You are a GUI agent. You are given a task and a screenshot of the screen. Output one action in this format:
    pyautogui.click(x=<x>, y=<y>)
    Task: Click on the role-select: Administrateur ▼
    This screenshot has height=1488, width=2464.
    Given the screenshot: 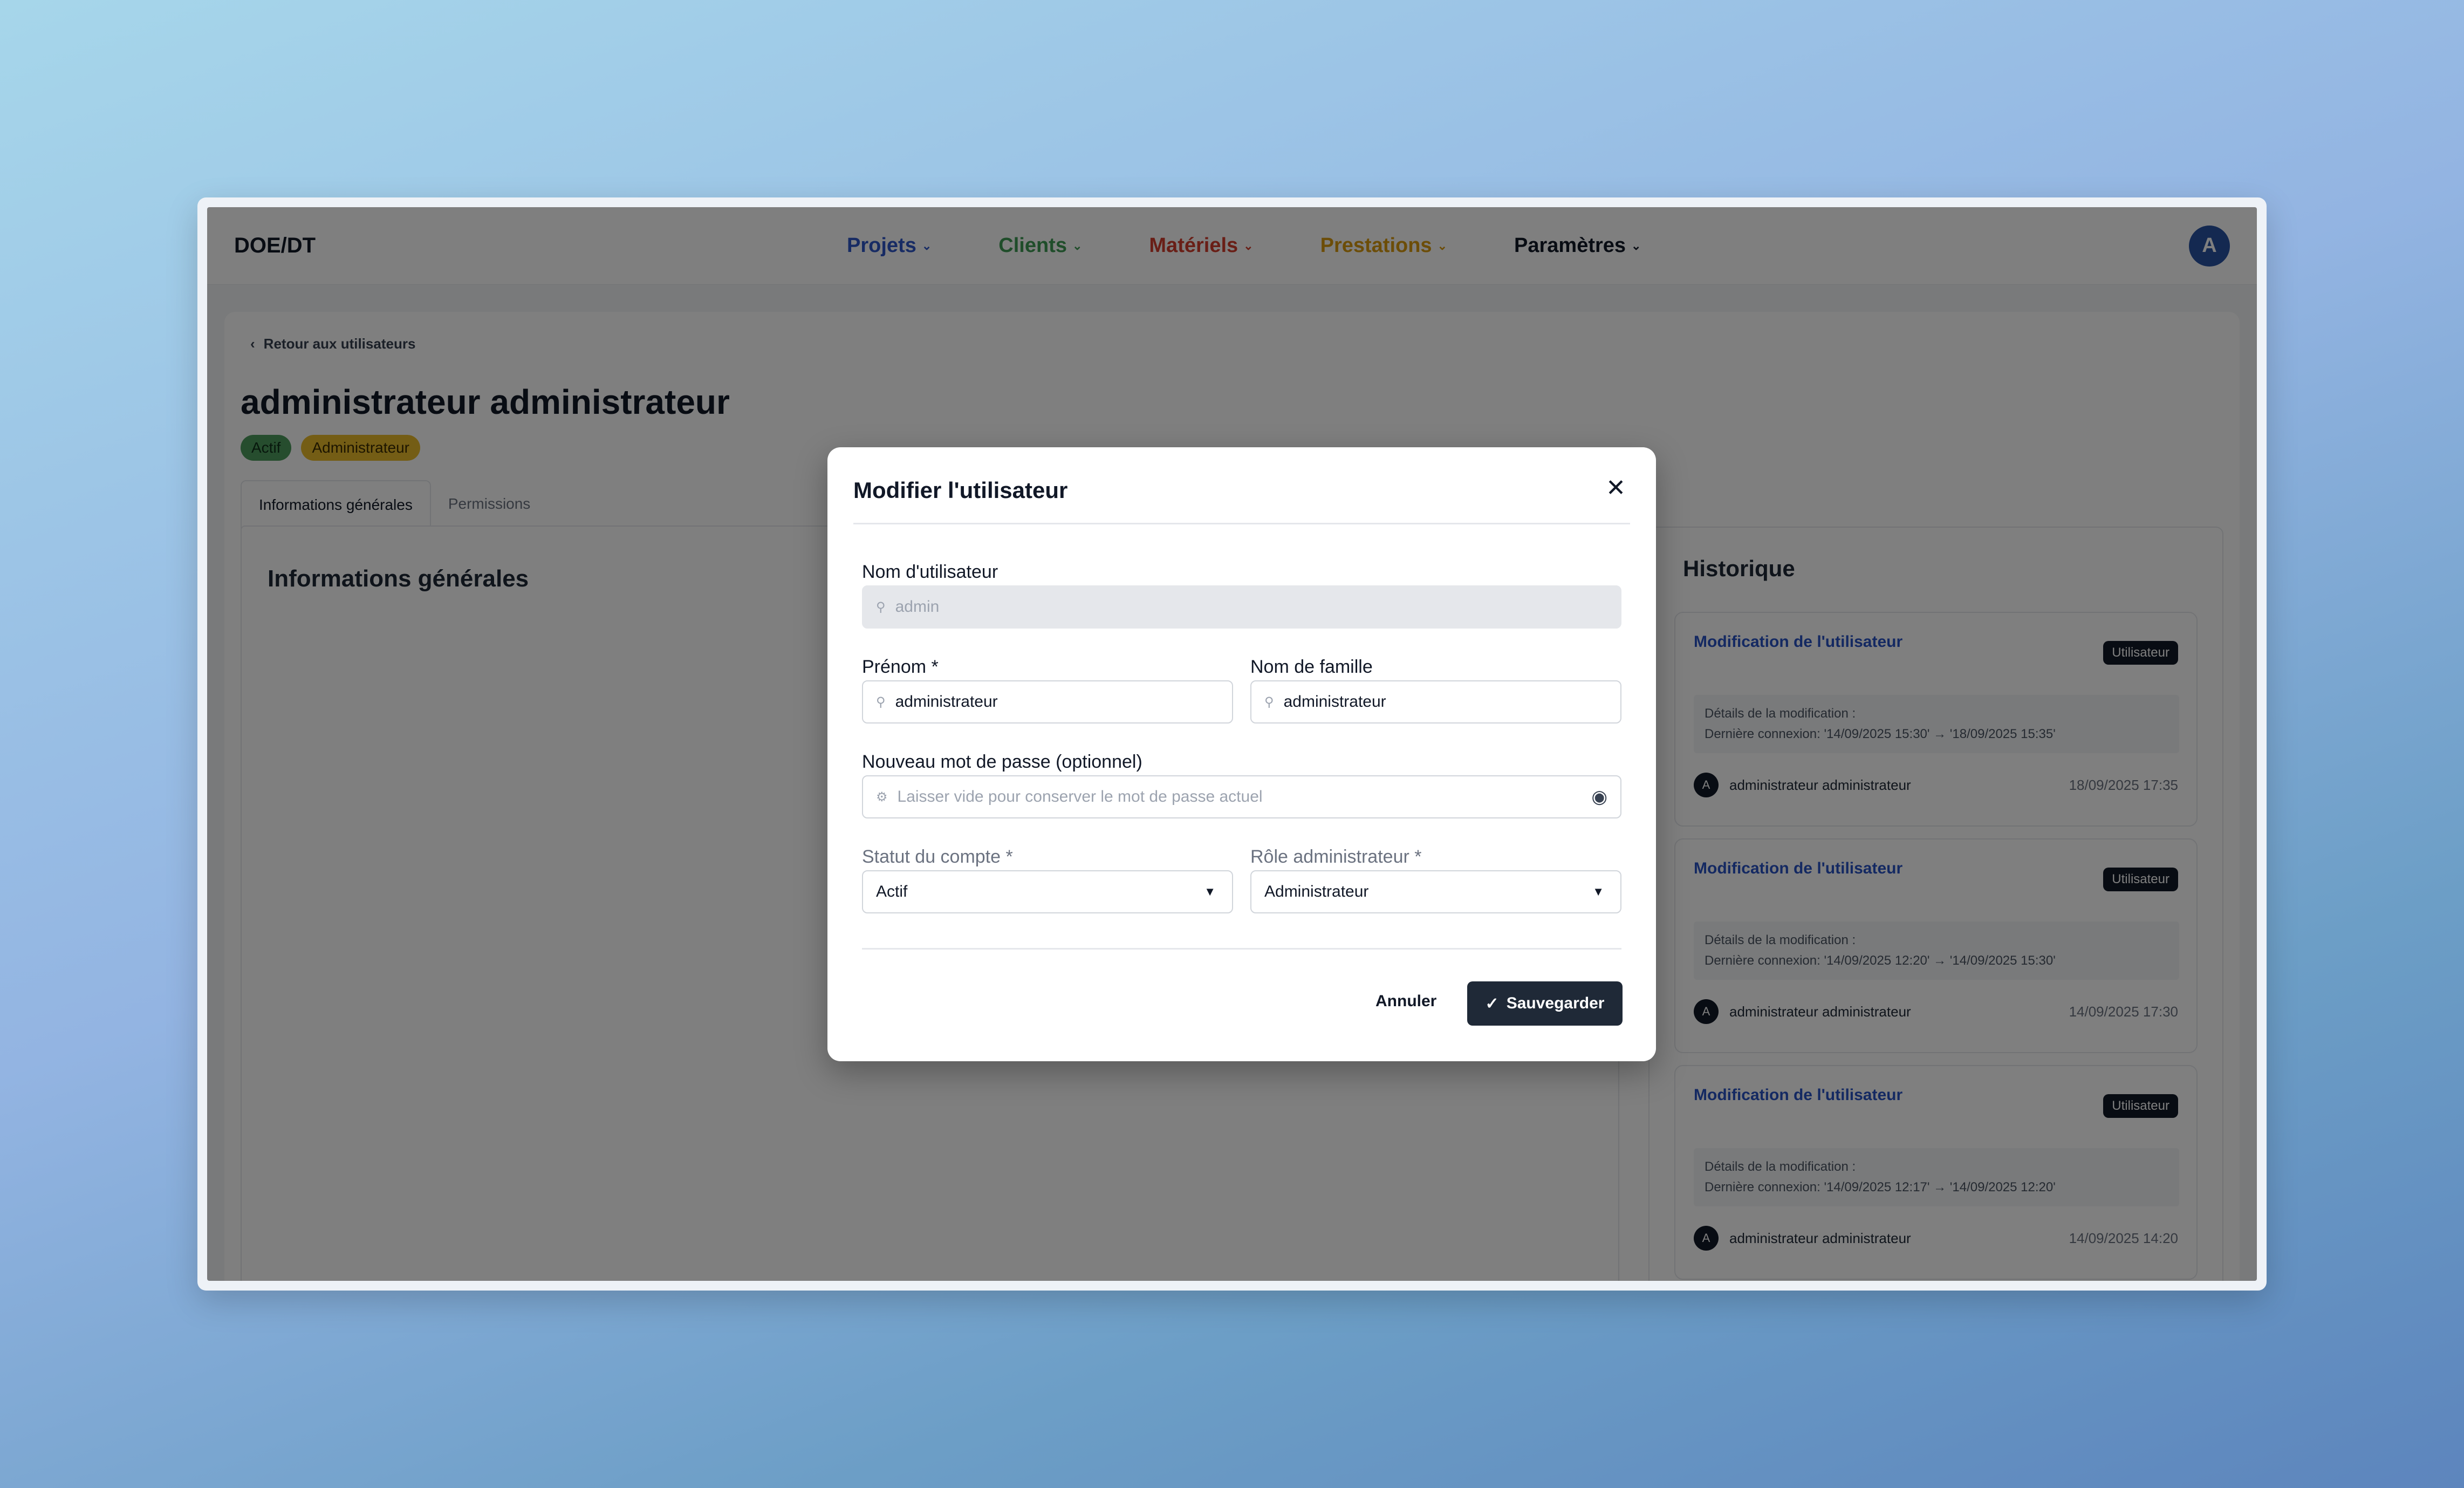 What is the action you would take?
    pyautogui.click(x=1436, y=891)
    